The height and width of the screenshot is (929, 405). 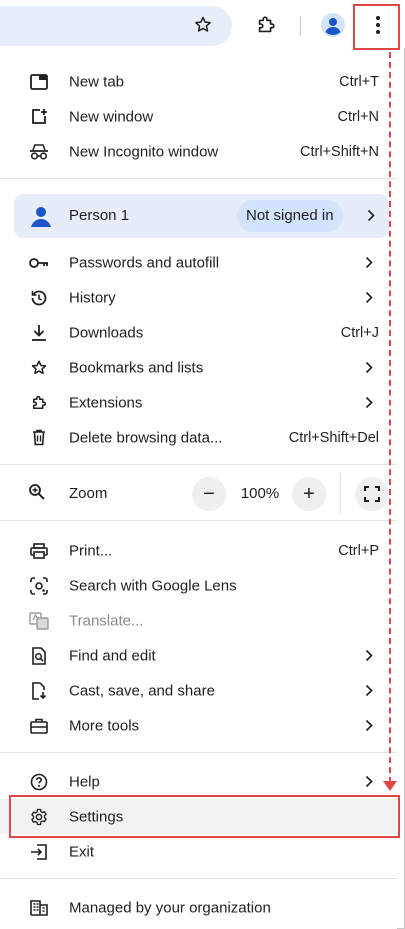 I want to click on menu-item-label: New Incognito window, so click(x=144, y=151).